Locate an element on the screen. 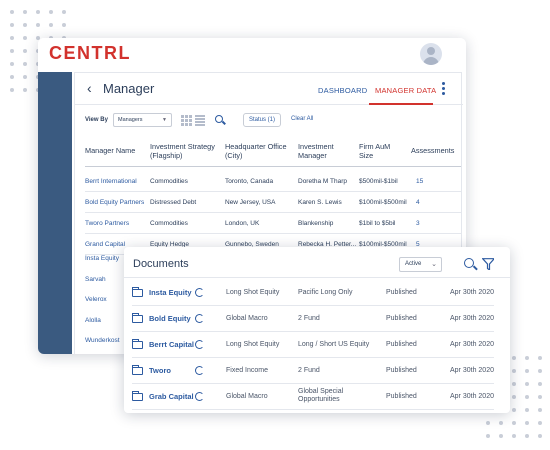 Image resolution: width=550 pixels, height=450 pixels. document-name-link: Berrt Capital is located at coordinates (171, 344).